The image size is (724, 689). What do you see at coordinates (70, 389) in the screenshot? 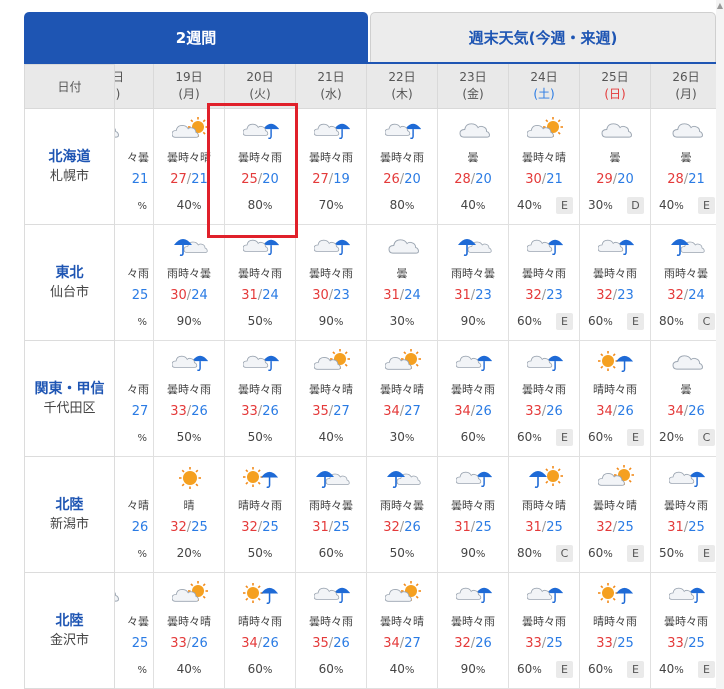
I see `region-name: 関東・甲信` at bounding box center [70, 389].